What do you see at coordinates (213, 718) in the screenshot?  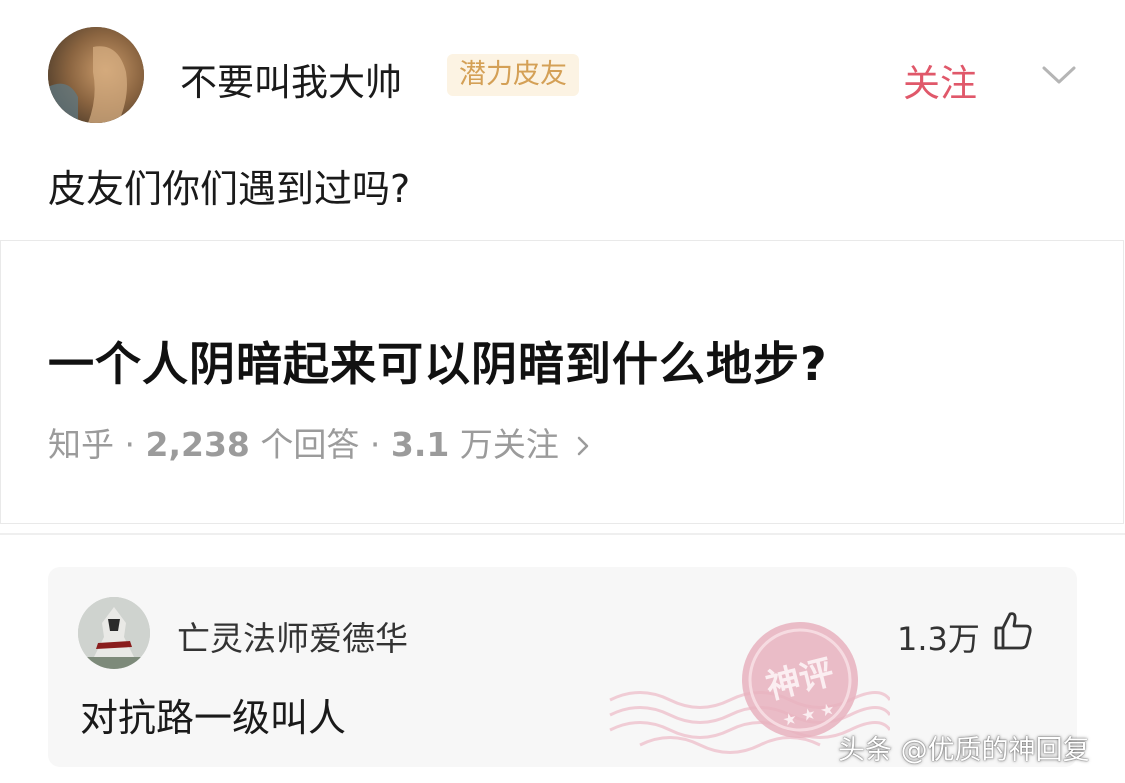 I see `comment-text: 对抗路一级叫人` at bounding box center [213, 718].